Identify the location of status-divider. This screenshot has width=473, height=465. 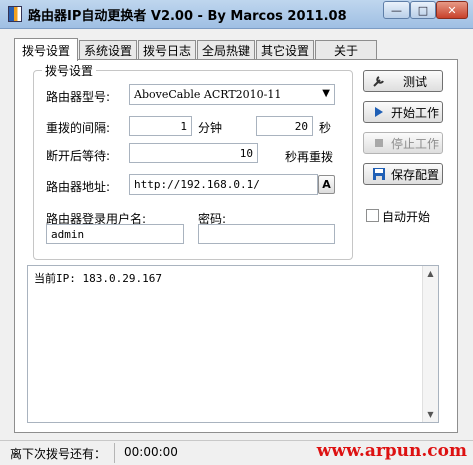
(114, 453).